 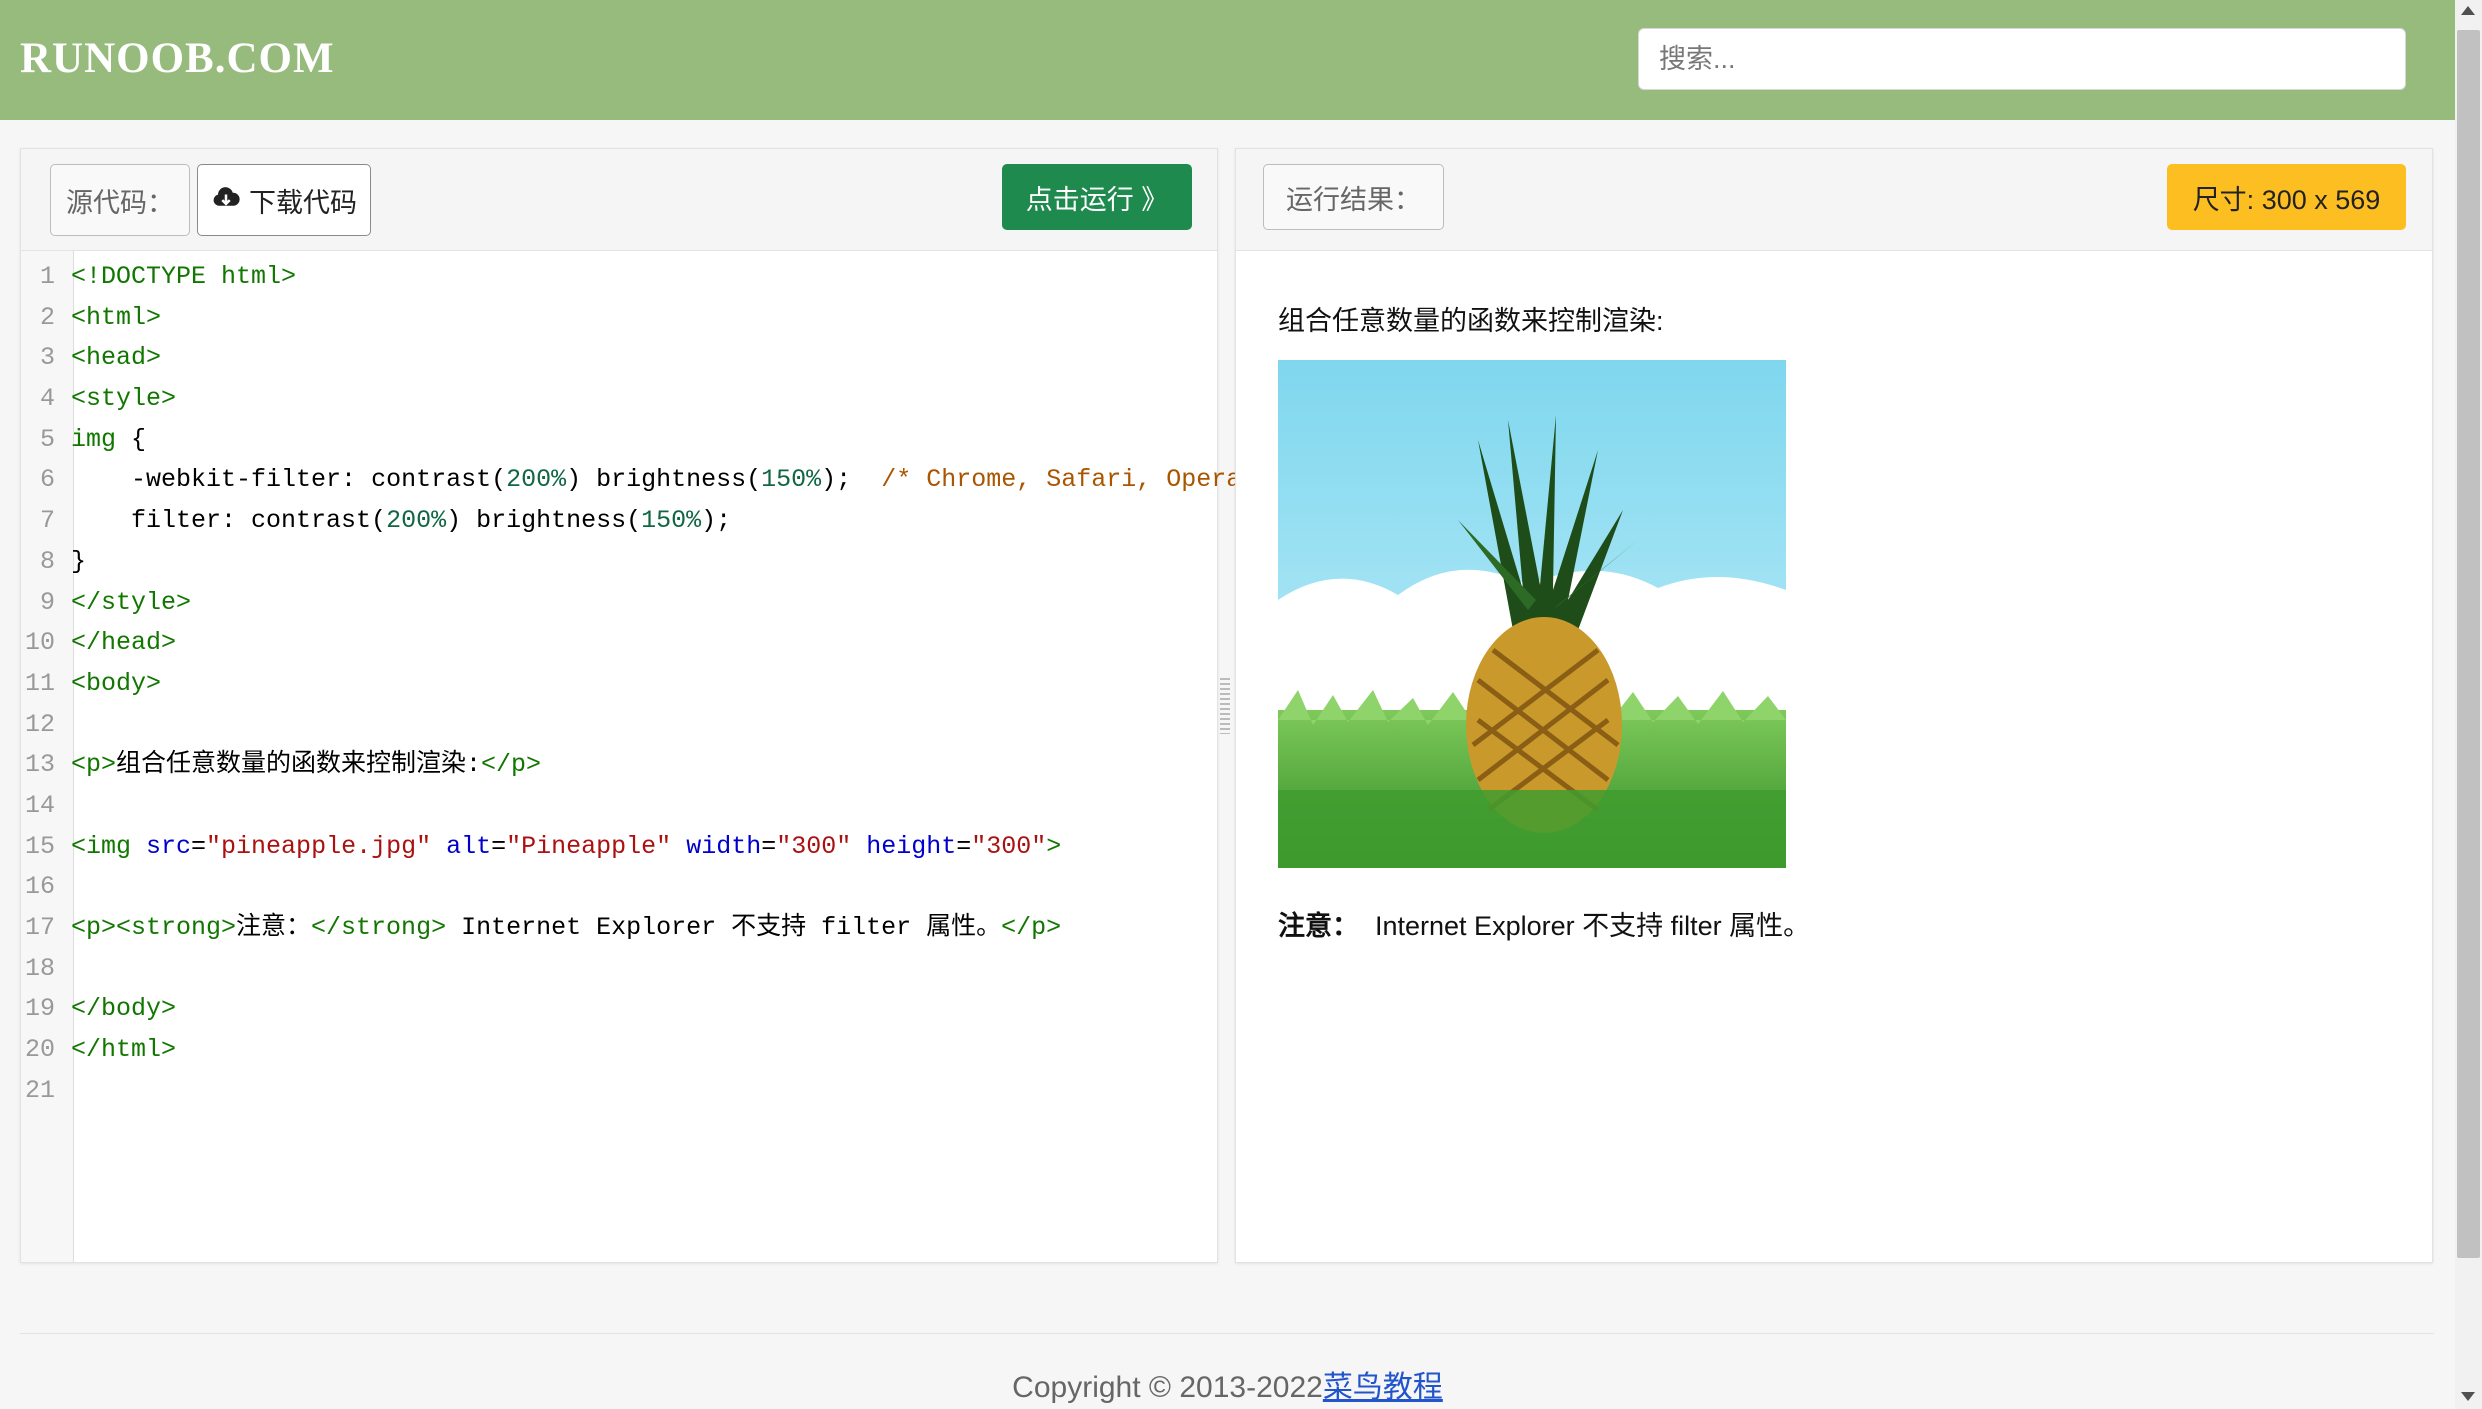 I want to click on code-comment: /* Chrome, Safari, Opera */, so click(x=1084, y=480).